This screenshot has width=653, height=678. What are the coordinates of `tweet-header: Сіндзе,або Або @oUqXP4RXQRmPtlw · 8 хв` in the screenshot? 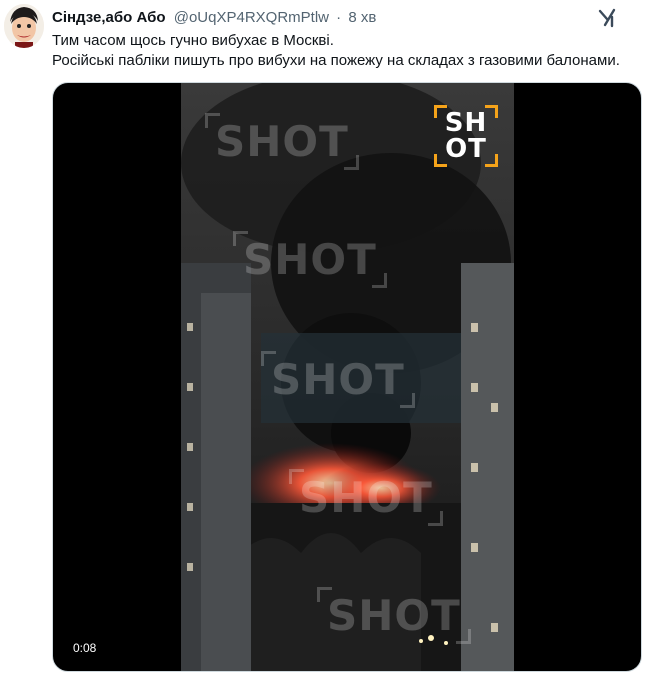 It's located at (332, 18).